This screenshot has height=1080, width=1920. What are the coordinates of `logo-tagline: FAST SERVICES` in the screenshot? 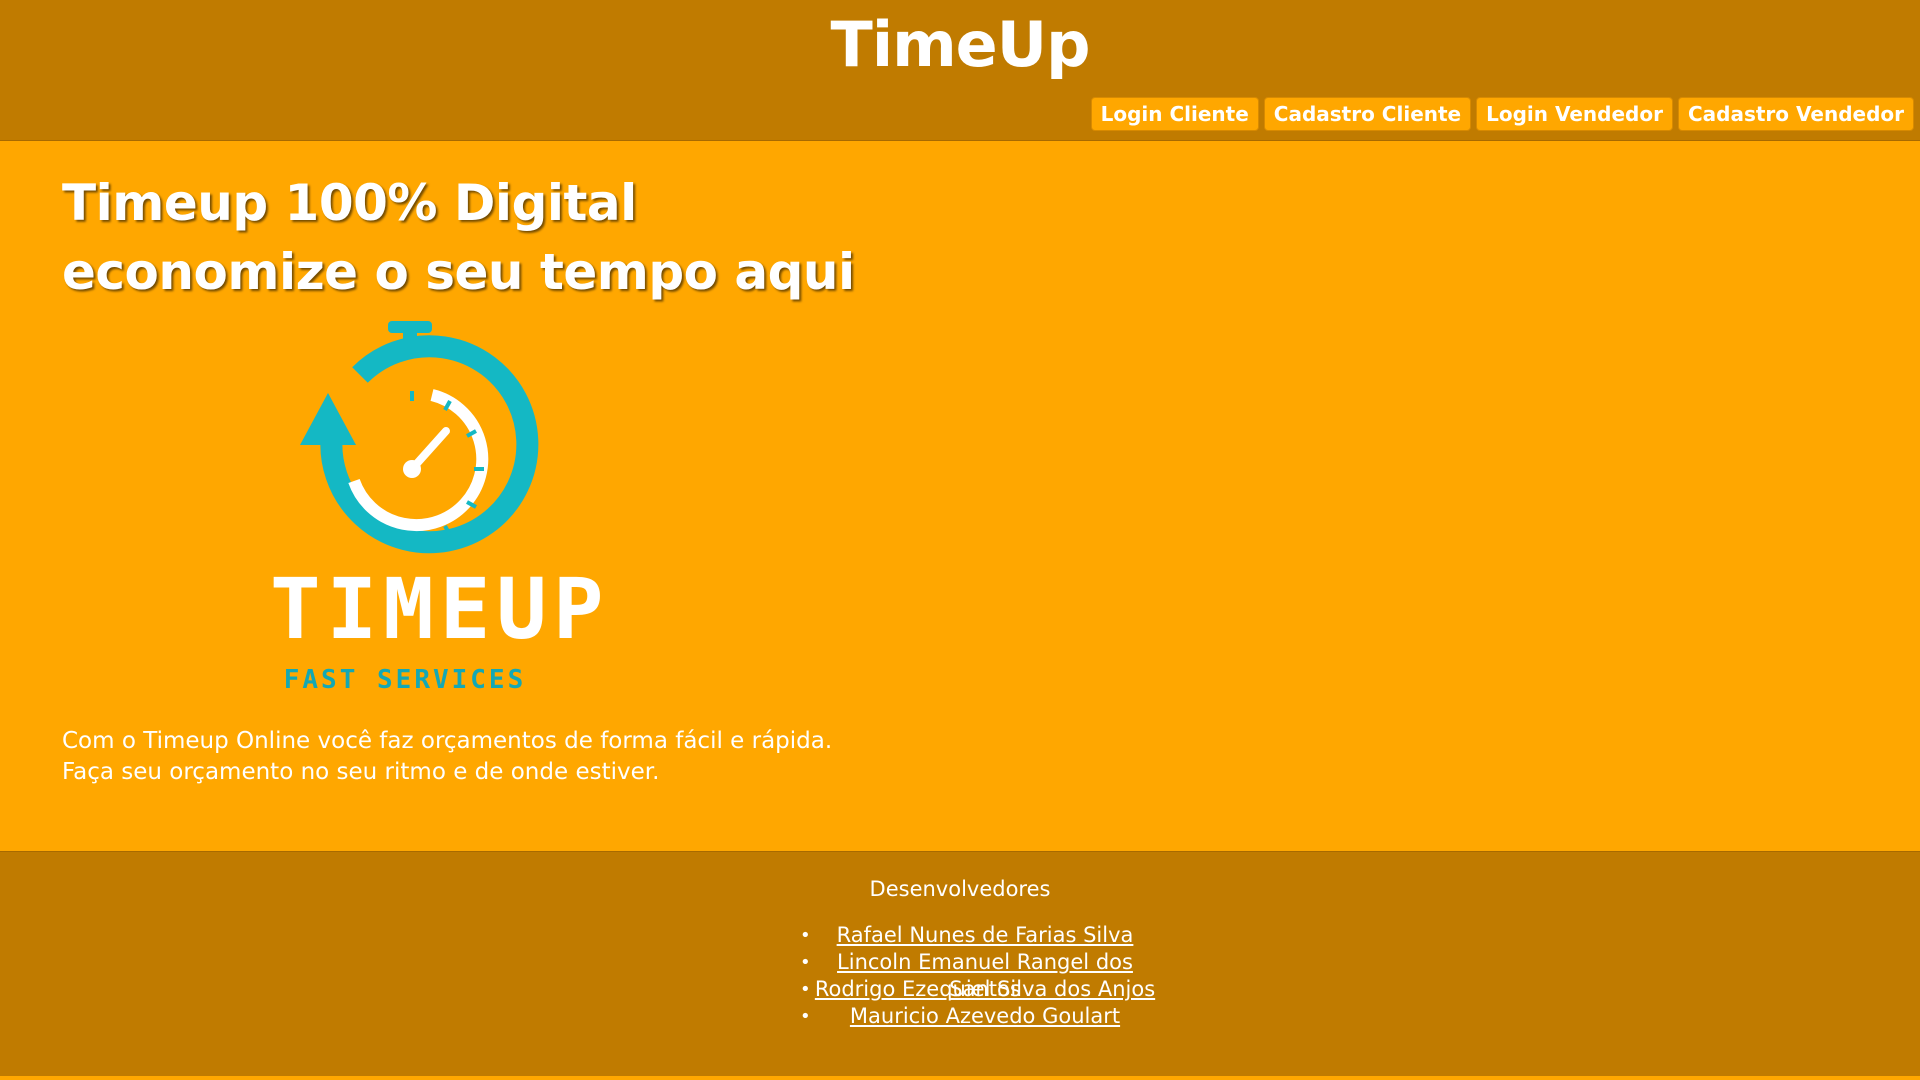 It's located at (405, 680).